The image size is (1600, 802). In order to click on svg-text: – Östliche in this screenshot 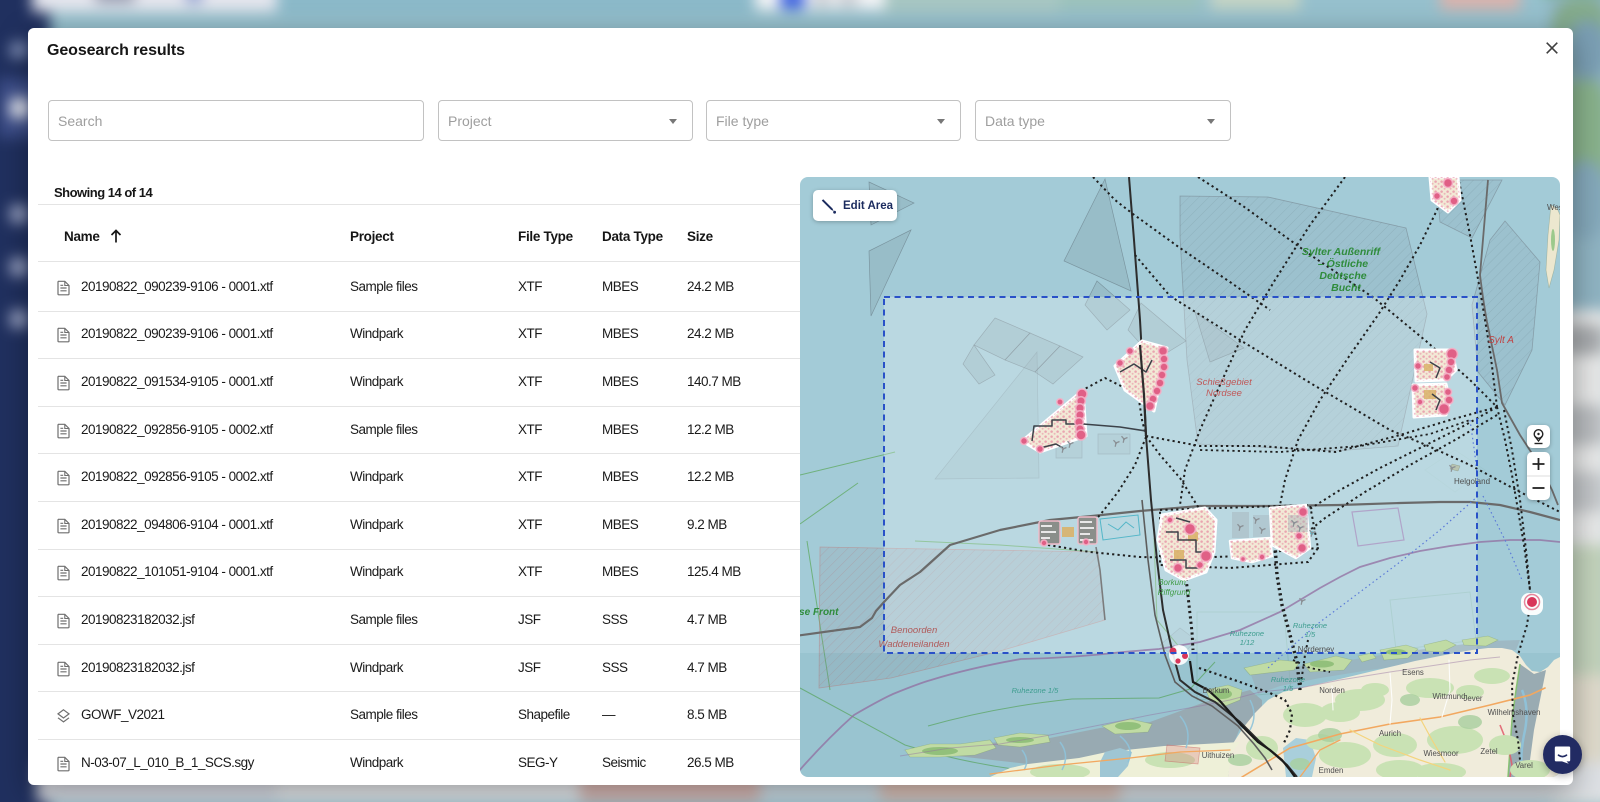, I will do `click(1343, 263)`.